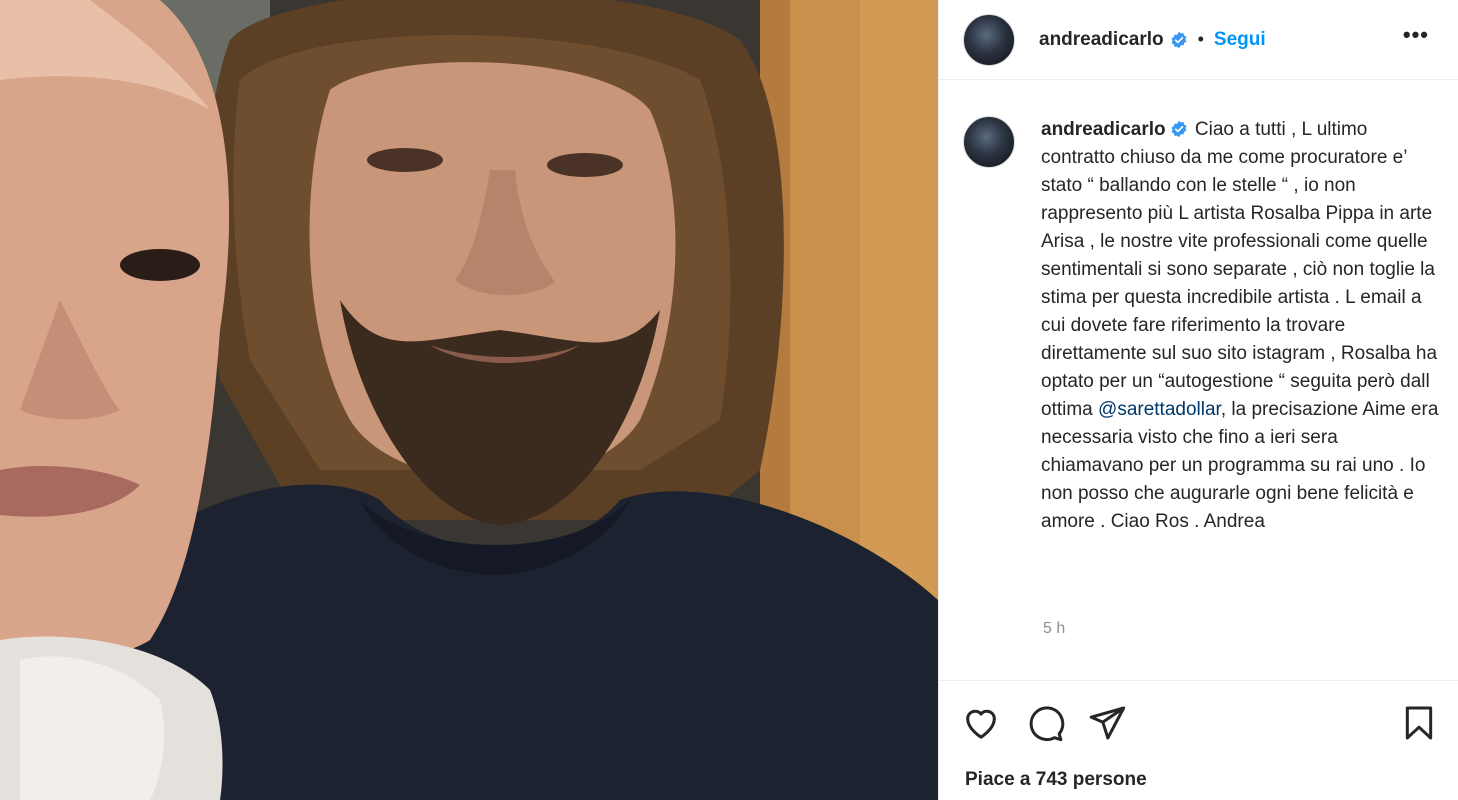 The width and height of the screenshot is (1458, 800). What do you see at coordinates (1240, 40) in the screenshot?
I see `follow-button: Segui` at bounding box center [1240, 40].